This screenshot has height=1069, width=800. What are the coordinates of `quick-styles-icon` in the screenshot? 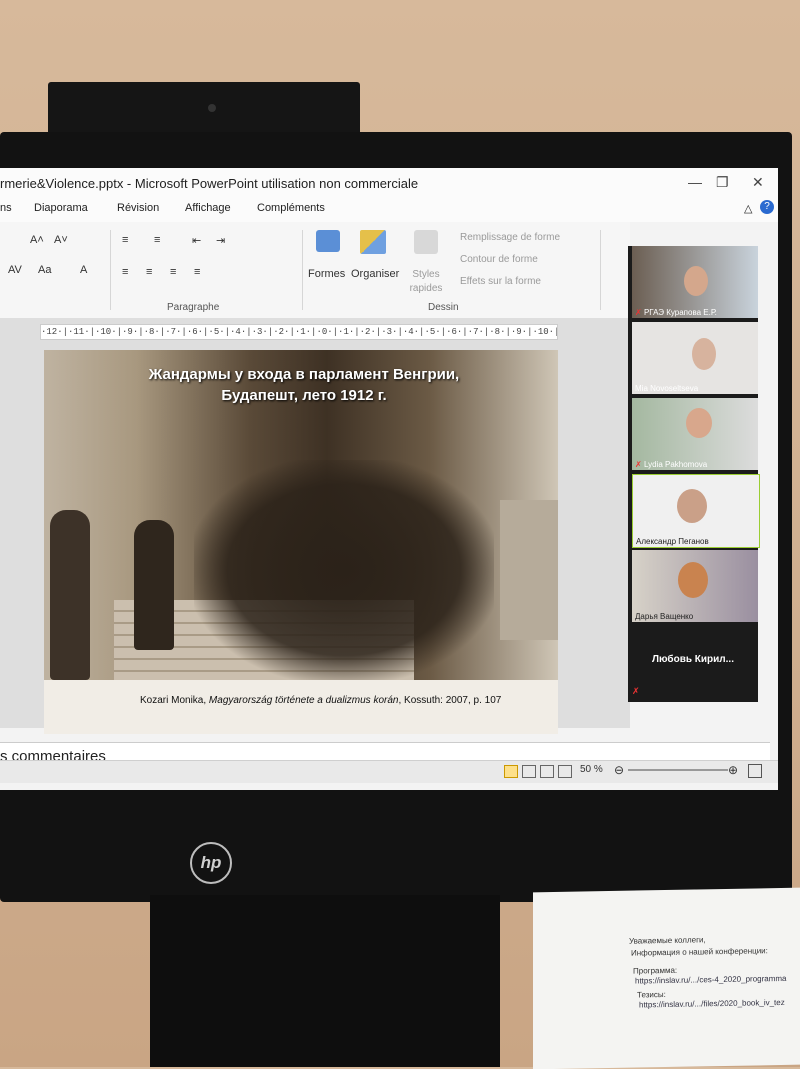 It's located at (426, 242).